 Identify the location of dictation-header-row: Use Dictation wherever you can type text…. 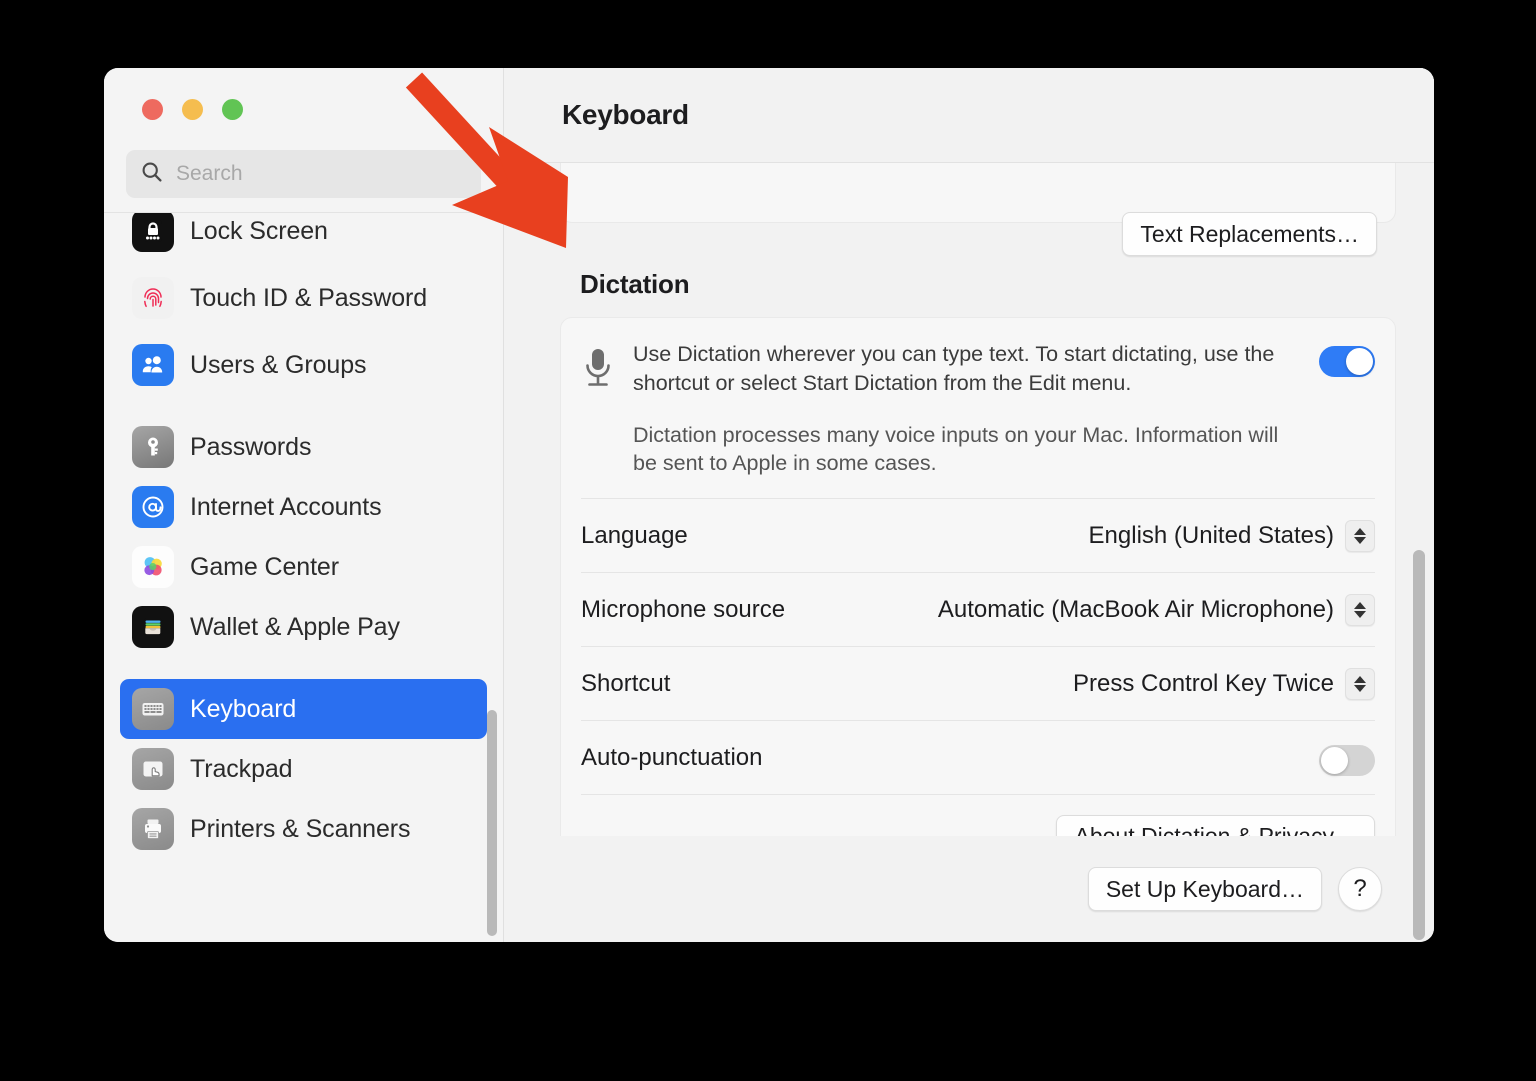
(978, 408).